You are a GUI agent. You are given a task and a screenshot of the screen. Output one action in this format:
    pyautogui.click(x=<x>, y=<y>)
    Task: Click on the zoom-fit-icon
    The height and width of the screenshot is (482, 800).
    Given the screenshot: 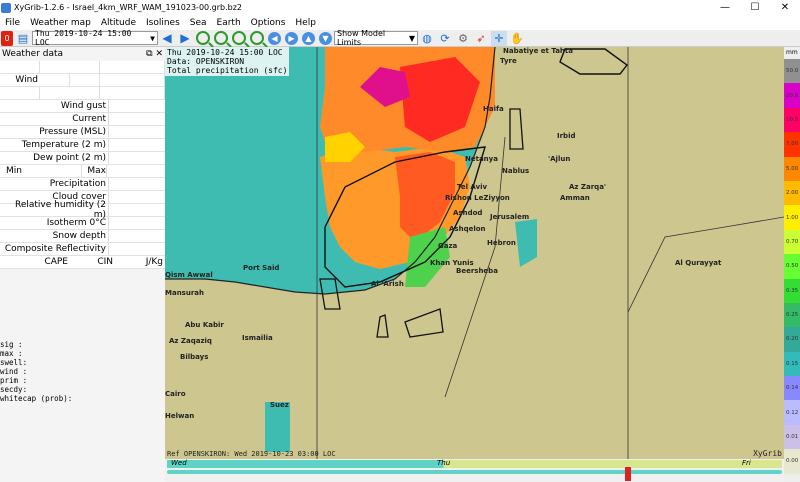 What is the action you would take?
    pyautogui.click(x=239, y=38)
    